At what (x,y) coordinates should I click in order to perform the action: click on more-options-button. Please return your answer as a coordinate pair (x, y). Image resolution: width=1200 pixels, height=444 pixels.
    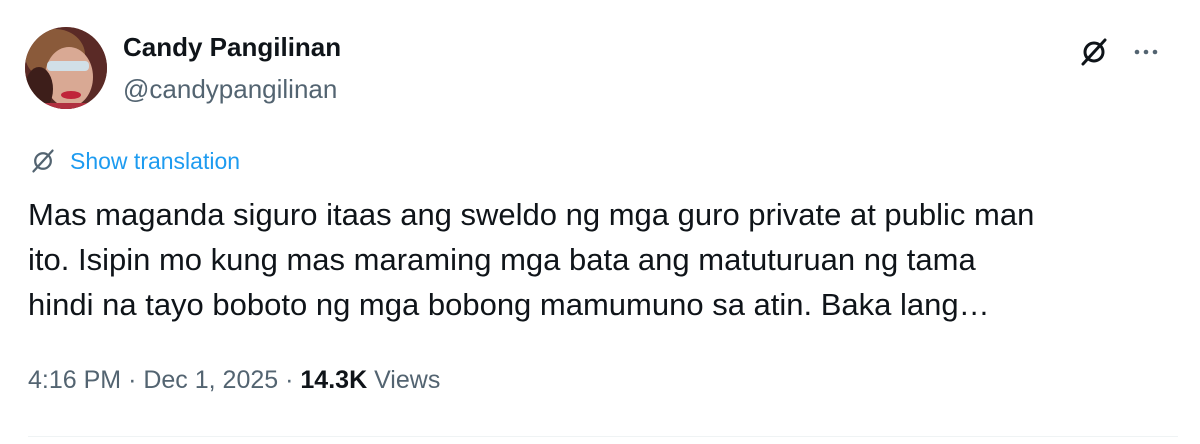
    Looking at the image, I should click on (1146, 52).